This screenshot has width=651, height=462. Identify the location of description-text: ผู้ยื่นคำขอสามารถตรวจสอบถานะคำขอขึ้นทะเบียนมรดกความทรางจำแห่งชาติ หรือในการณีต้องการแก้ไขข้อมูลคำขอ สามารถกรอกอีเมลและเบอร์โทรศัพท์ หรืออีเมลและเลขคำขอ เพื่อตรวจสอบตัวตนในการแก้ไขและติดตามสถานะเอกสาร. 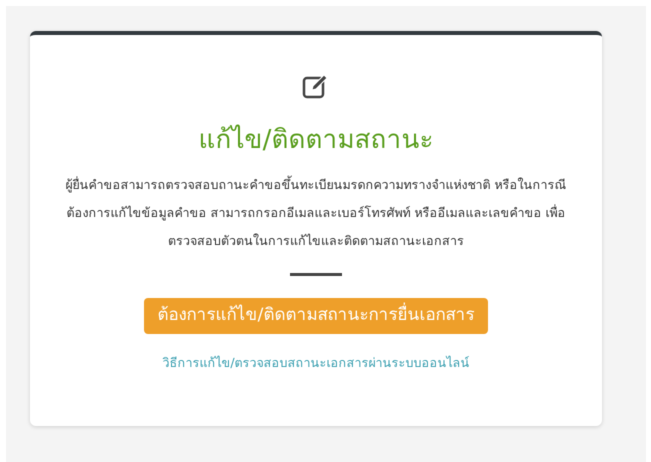
(316, 212).